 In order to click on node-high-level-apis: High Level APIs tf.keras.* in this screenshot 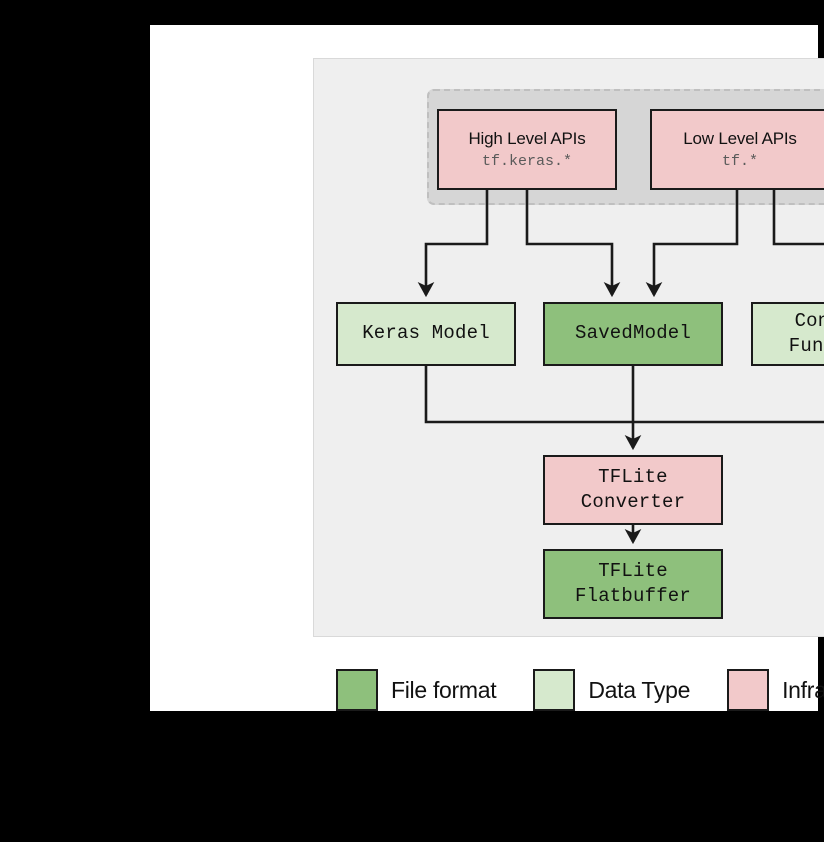, I will do `click(527, 149)`.